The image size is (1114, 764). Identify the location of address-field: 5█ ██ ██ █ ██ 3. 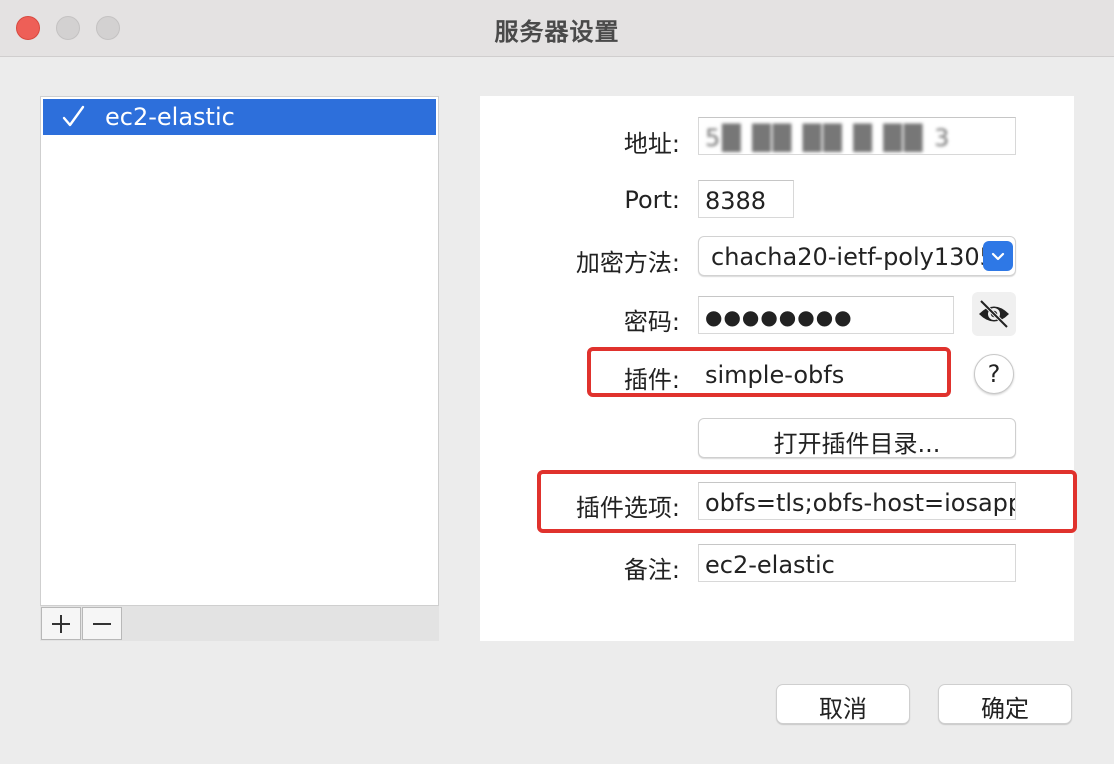
(857, 136).